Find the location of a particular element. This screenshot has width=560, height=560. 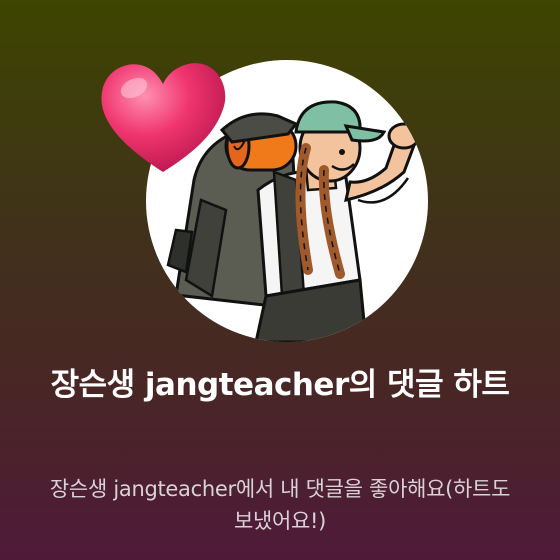

notification-subtitle: 장슨생 jangteacher에서 내 댓글을 좋아해요(하트도 보냈어요!) is located at coordinates (280, 505).